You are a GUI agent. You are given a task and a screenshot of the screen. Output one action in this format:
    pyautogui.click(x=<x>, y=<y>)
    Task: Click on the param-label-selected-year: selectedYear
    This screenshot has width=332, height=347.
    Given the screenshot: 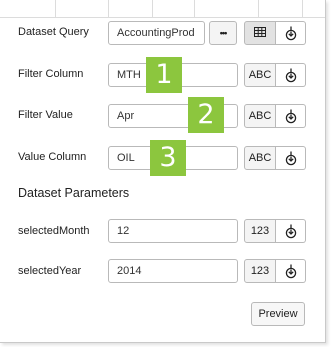 What is the action you would take?
    pyautogui.click(x=50, y=271)
    